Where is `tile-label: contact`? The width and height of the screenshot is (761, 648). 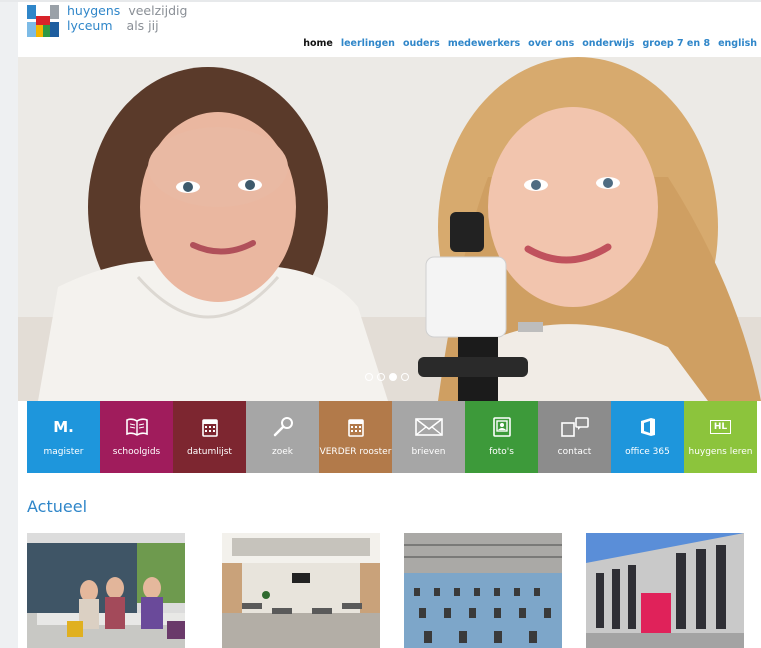 tile-label: contact is located at coordinates (574, 452).